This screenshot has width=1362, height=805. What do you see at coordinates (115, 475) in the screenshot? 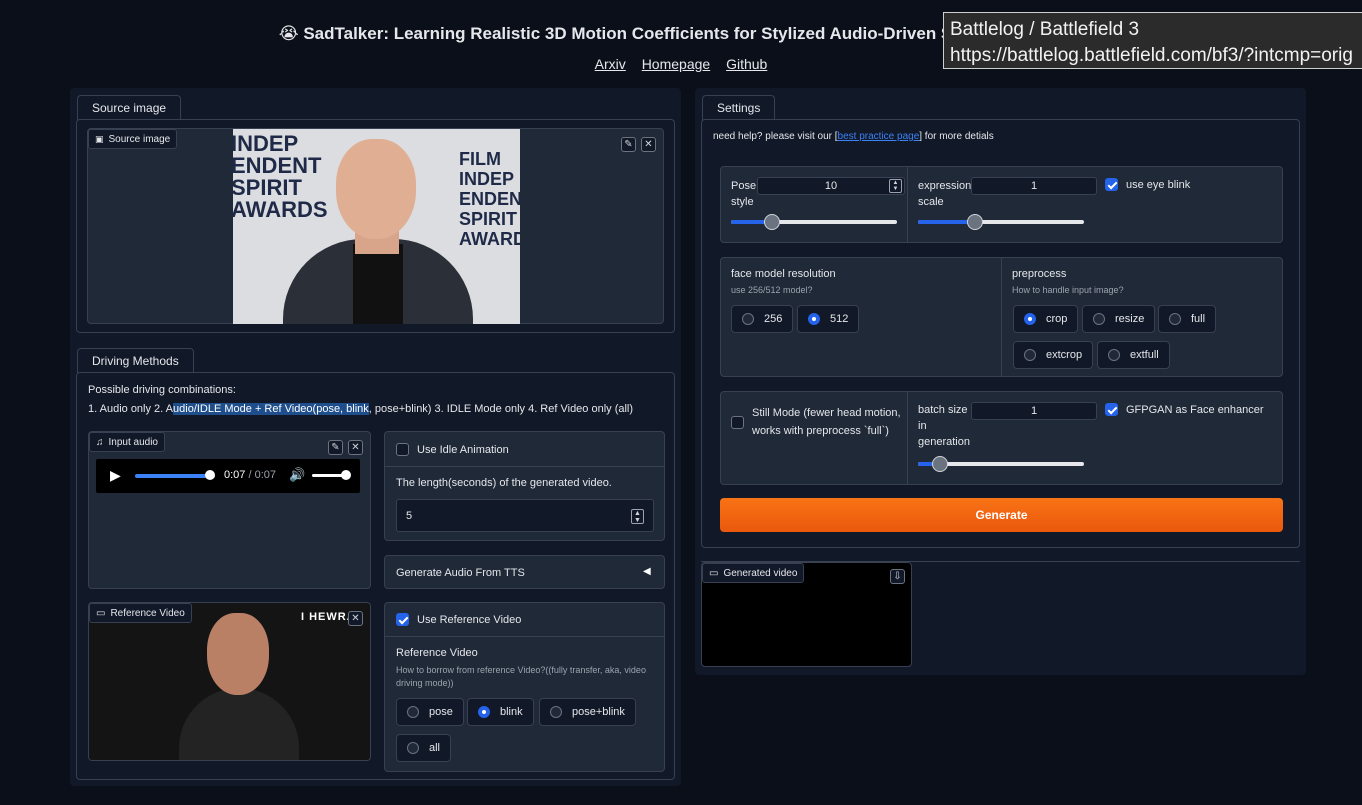
I see `play-icon: ▶` at bounding box center [115, 475].